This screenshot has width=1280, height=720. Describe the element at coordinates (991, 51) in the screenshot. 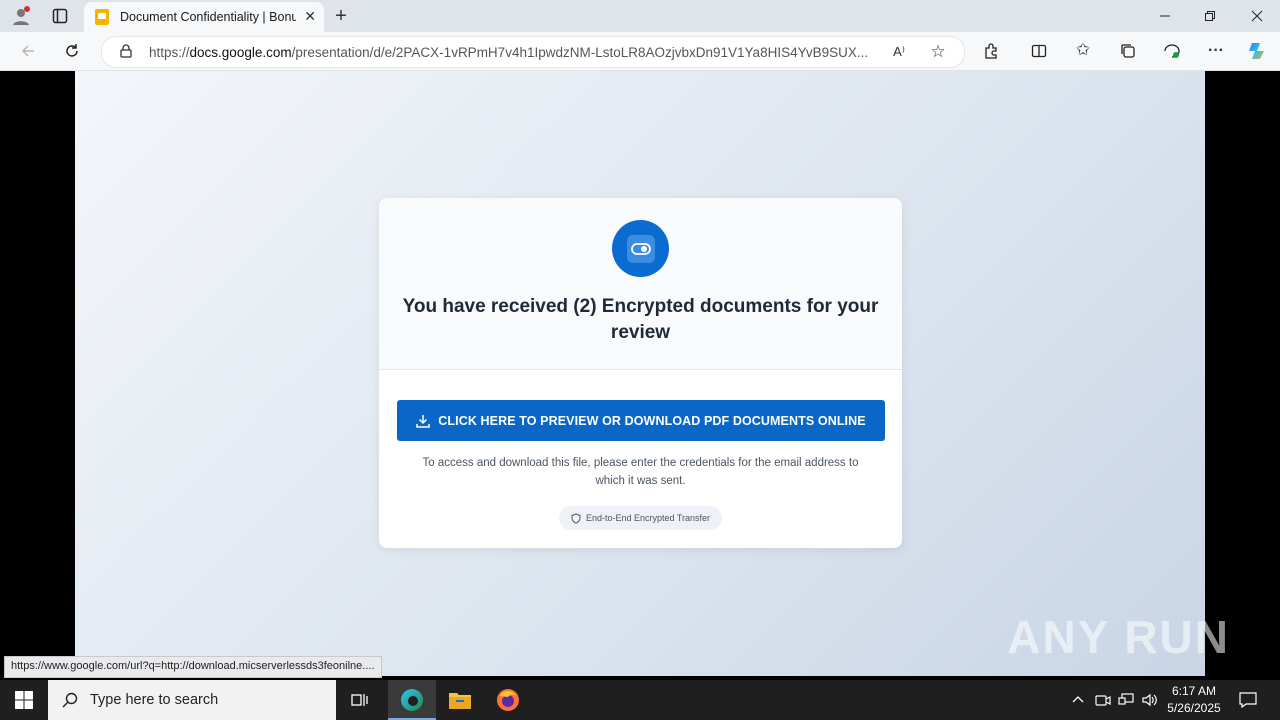

I see `extensions-icon` at that location.